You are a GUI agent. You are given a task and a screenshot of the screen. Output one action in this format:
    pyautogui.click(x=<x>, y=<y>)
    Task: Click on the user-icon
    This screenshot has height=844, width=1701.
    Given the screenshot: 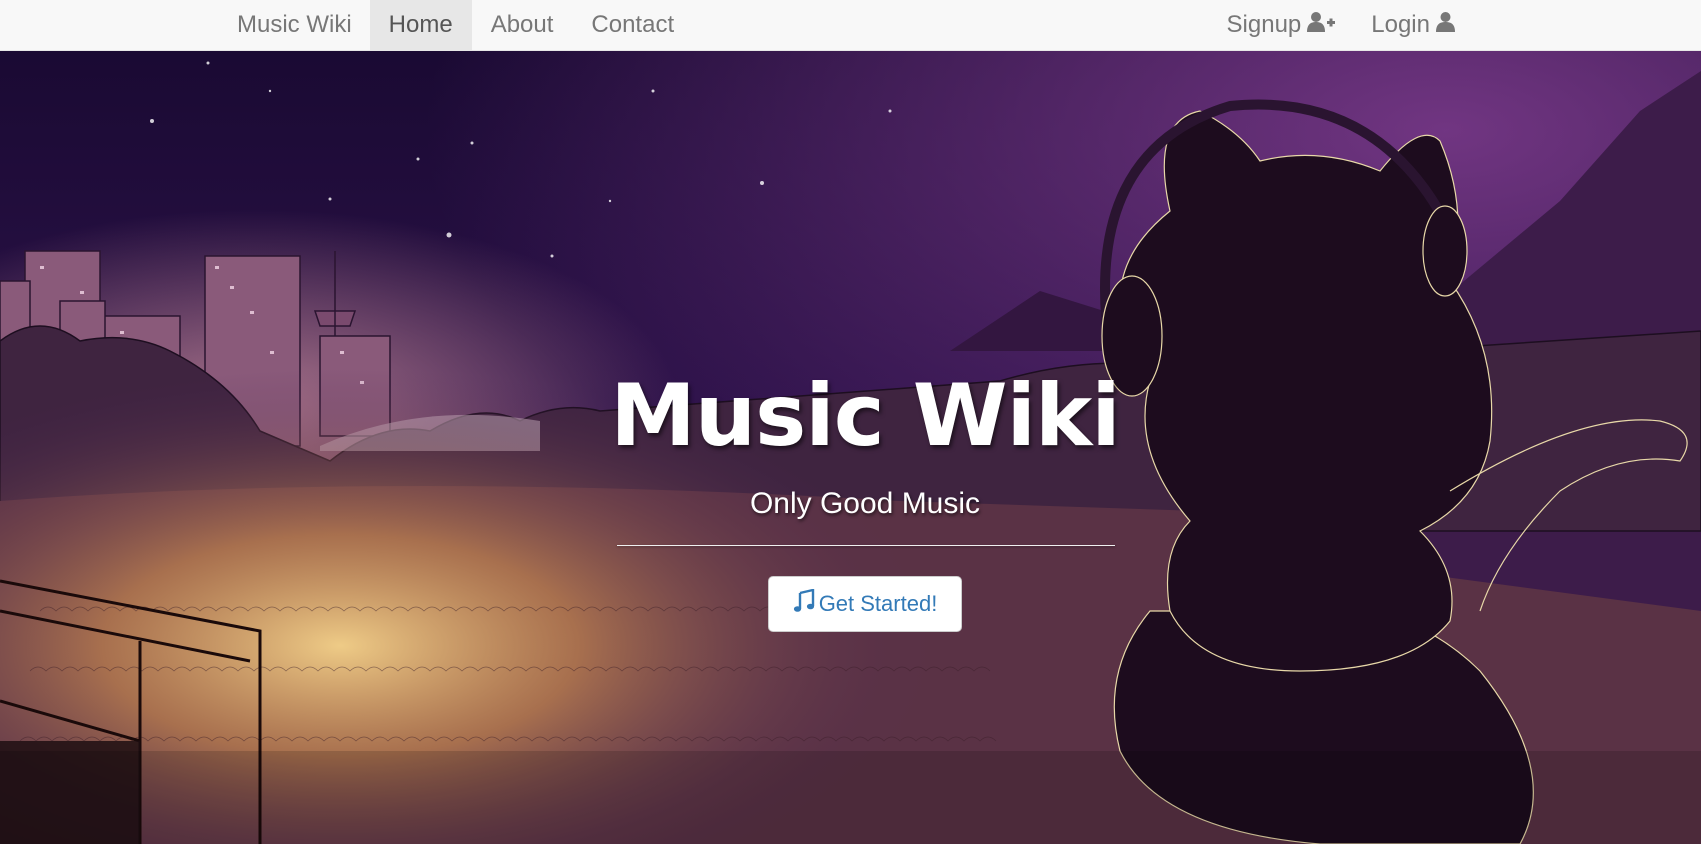 What is the action you would take?
    pyautogui.click(x=1445, y=25)
    